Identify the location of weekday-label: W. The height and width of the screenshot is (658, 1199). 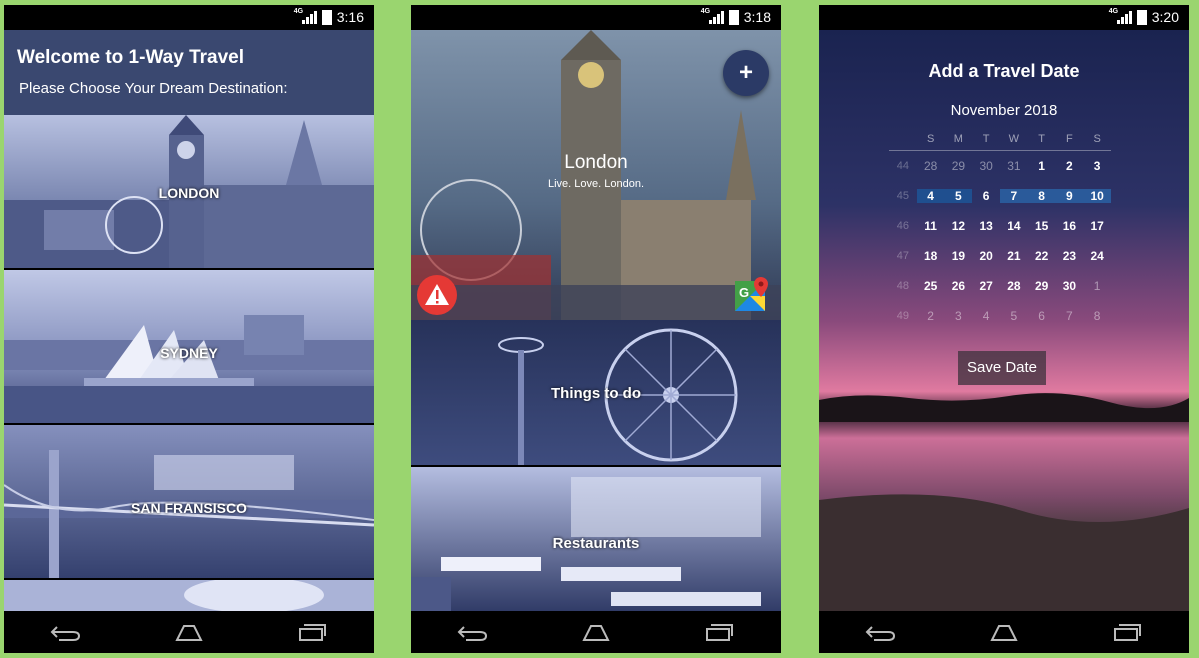
(1014, 139).